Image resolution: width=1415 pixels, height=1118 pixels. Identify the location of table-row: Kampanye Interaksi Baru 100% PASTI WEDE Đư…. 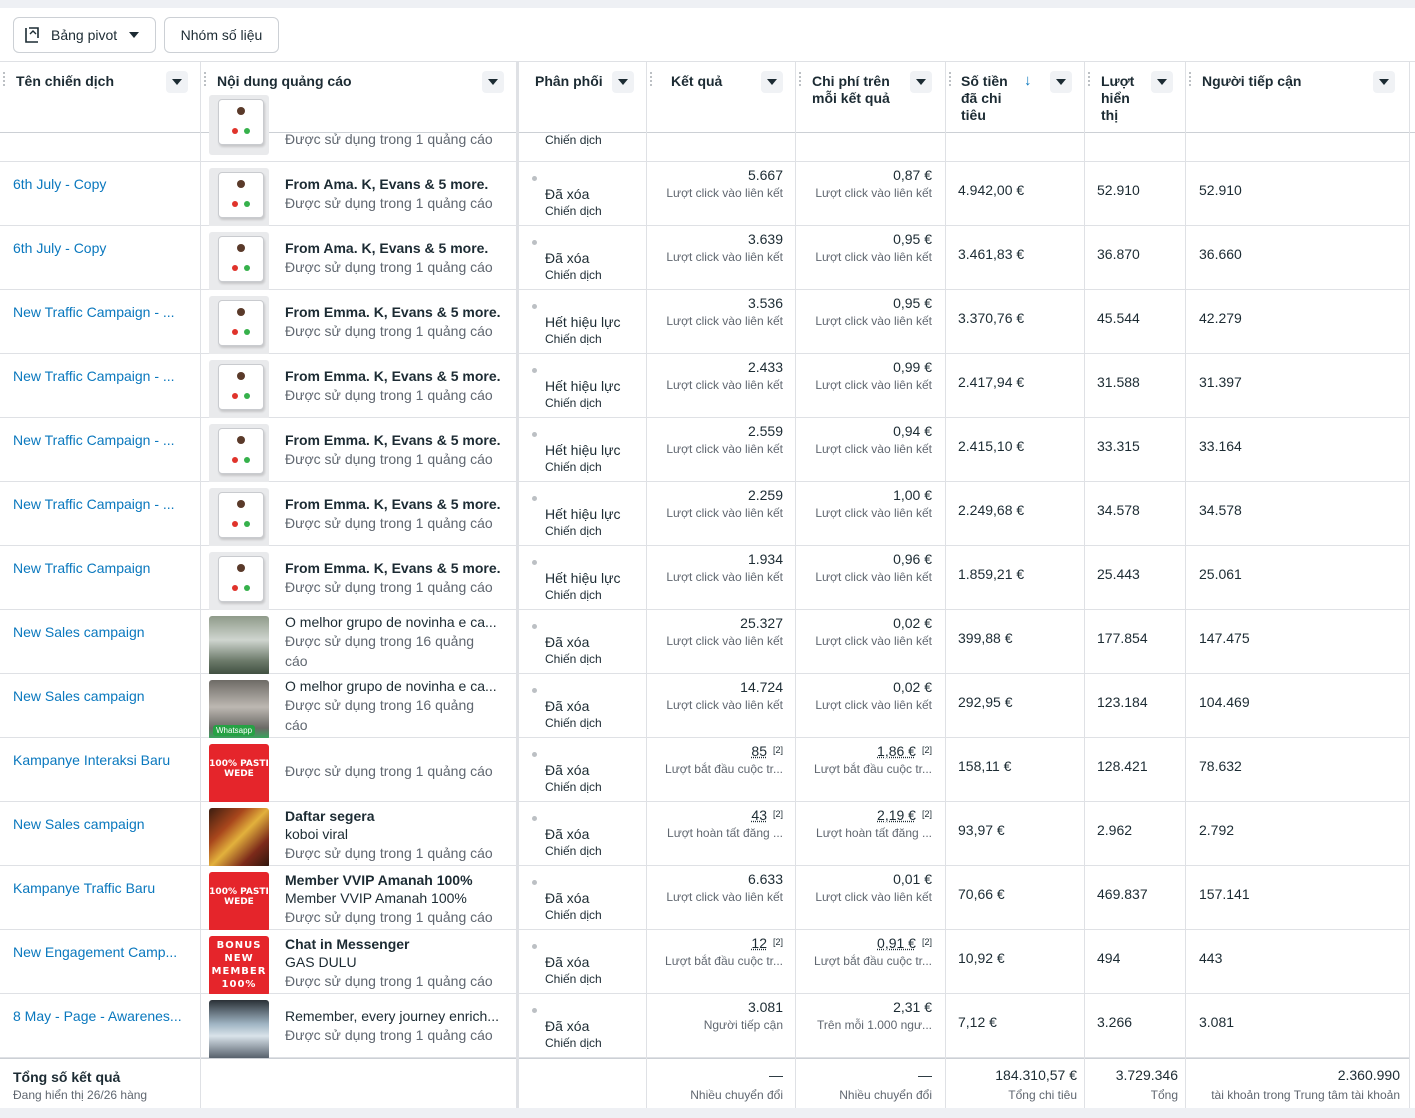
(705, 771).